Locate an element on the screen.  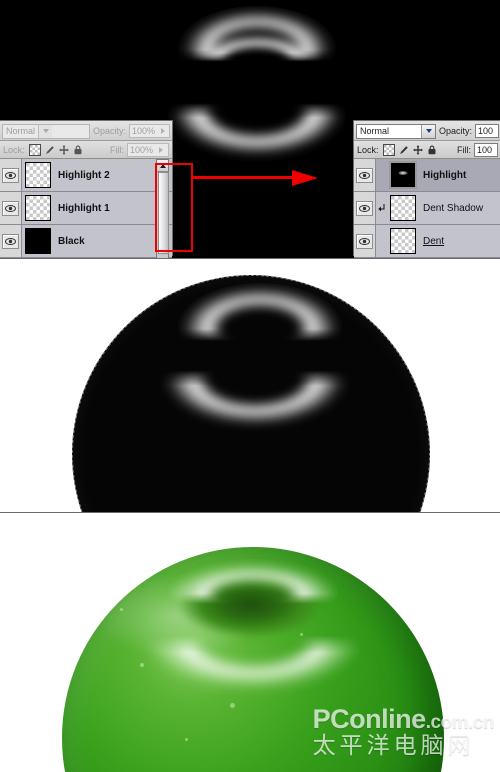
layer-row: Dent Shadow is located at coordinates (427, 208).